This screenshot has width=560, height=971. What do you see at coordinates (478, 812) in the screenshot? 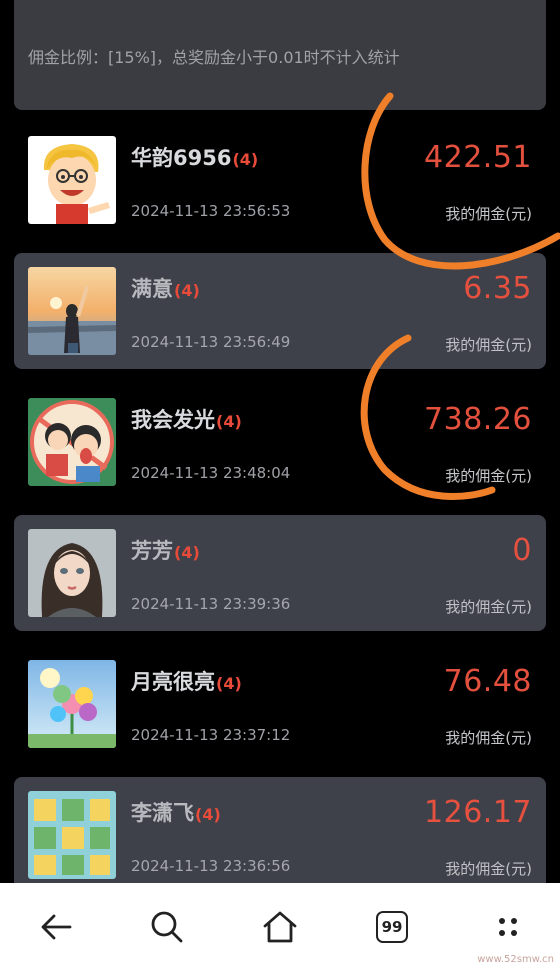
I see `commission-amount: 126.17` at bounding box center [478, 812].